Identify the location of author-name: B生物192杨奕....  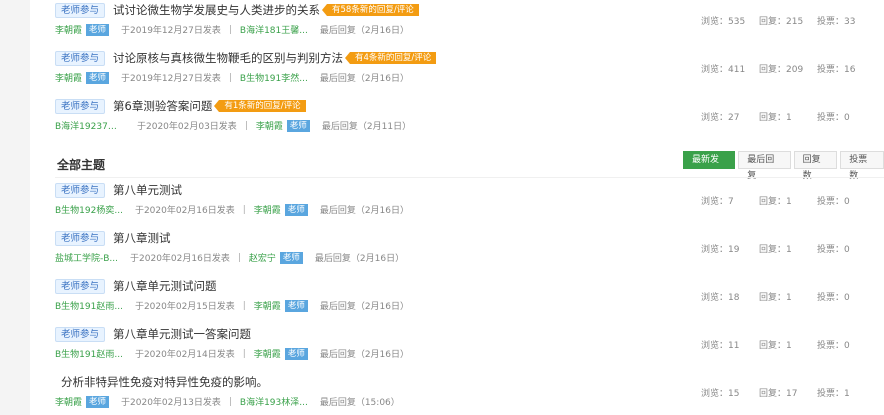
(89, 209).